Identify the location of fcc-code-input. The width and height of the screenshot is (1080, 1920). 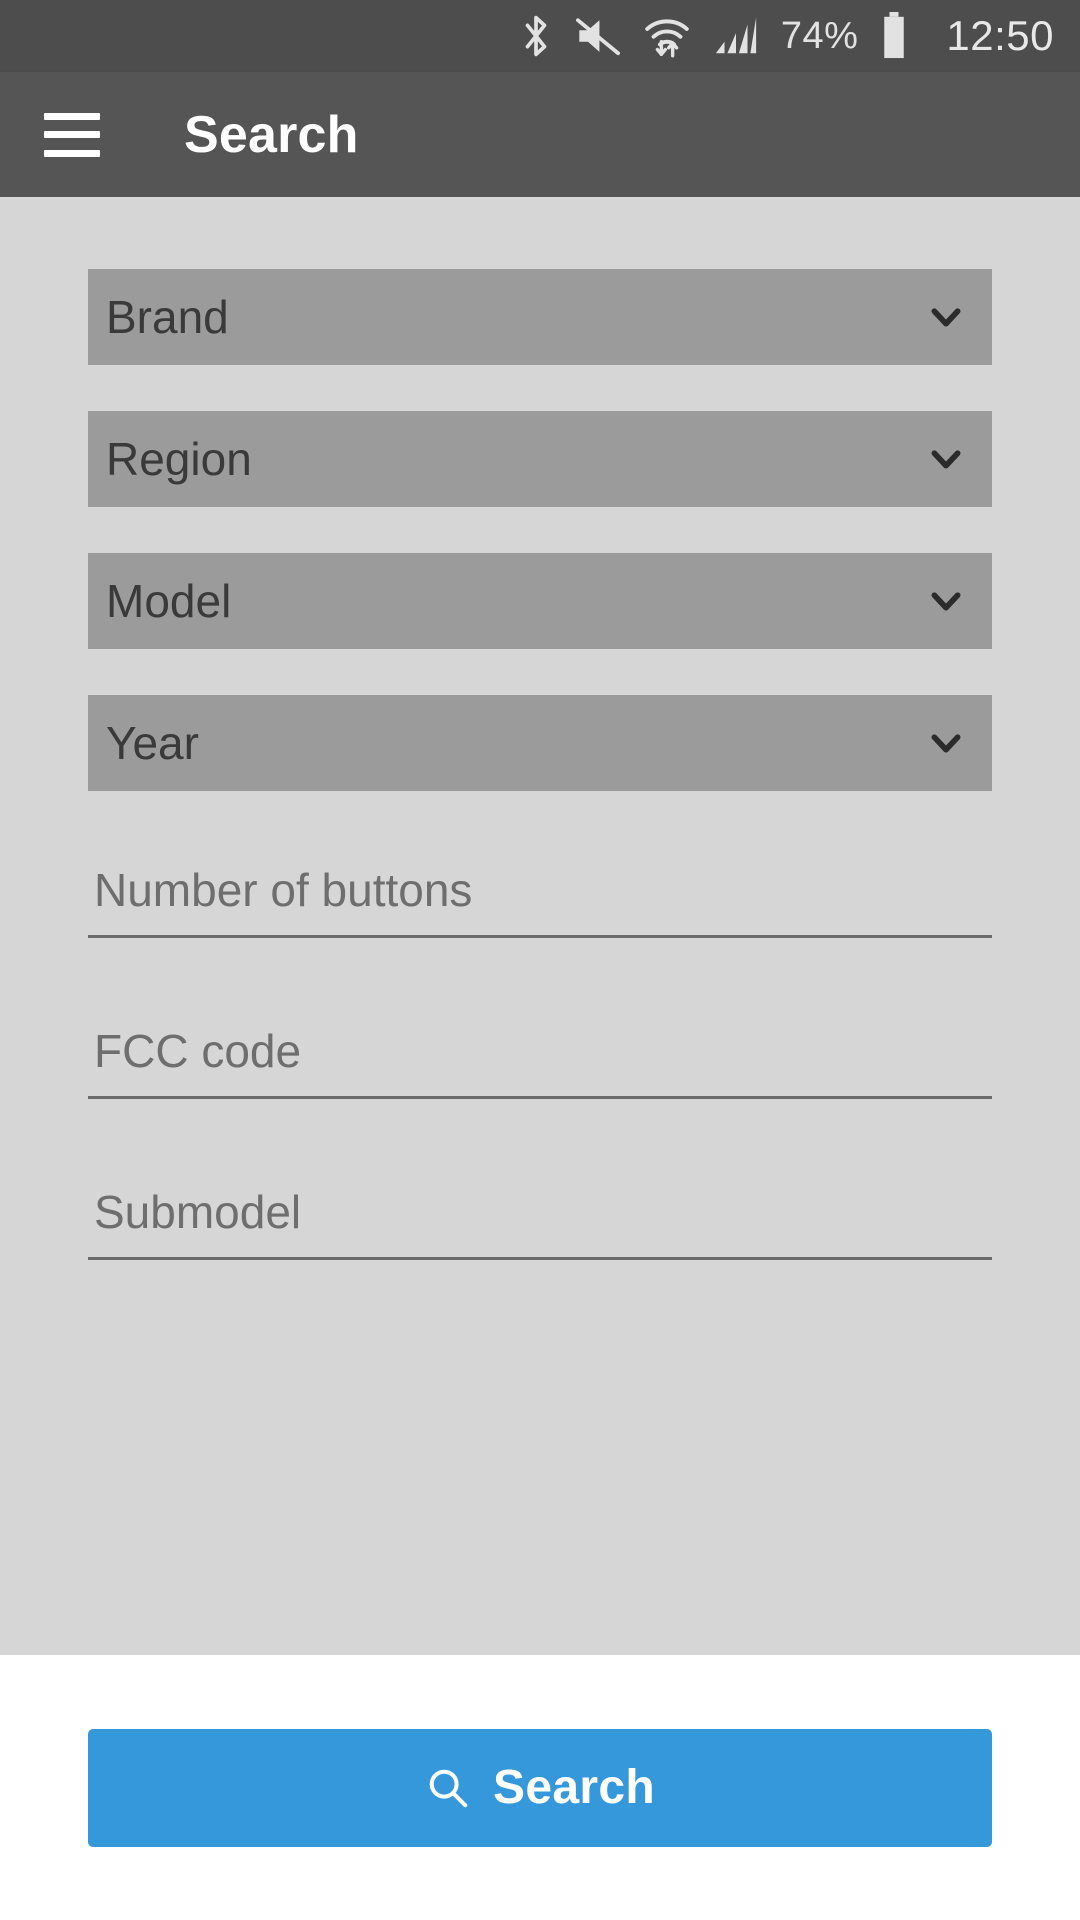
(540, 1061).